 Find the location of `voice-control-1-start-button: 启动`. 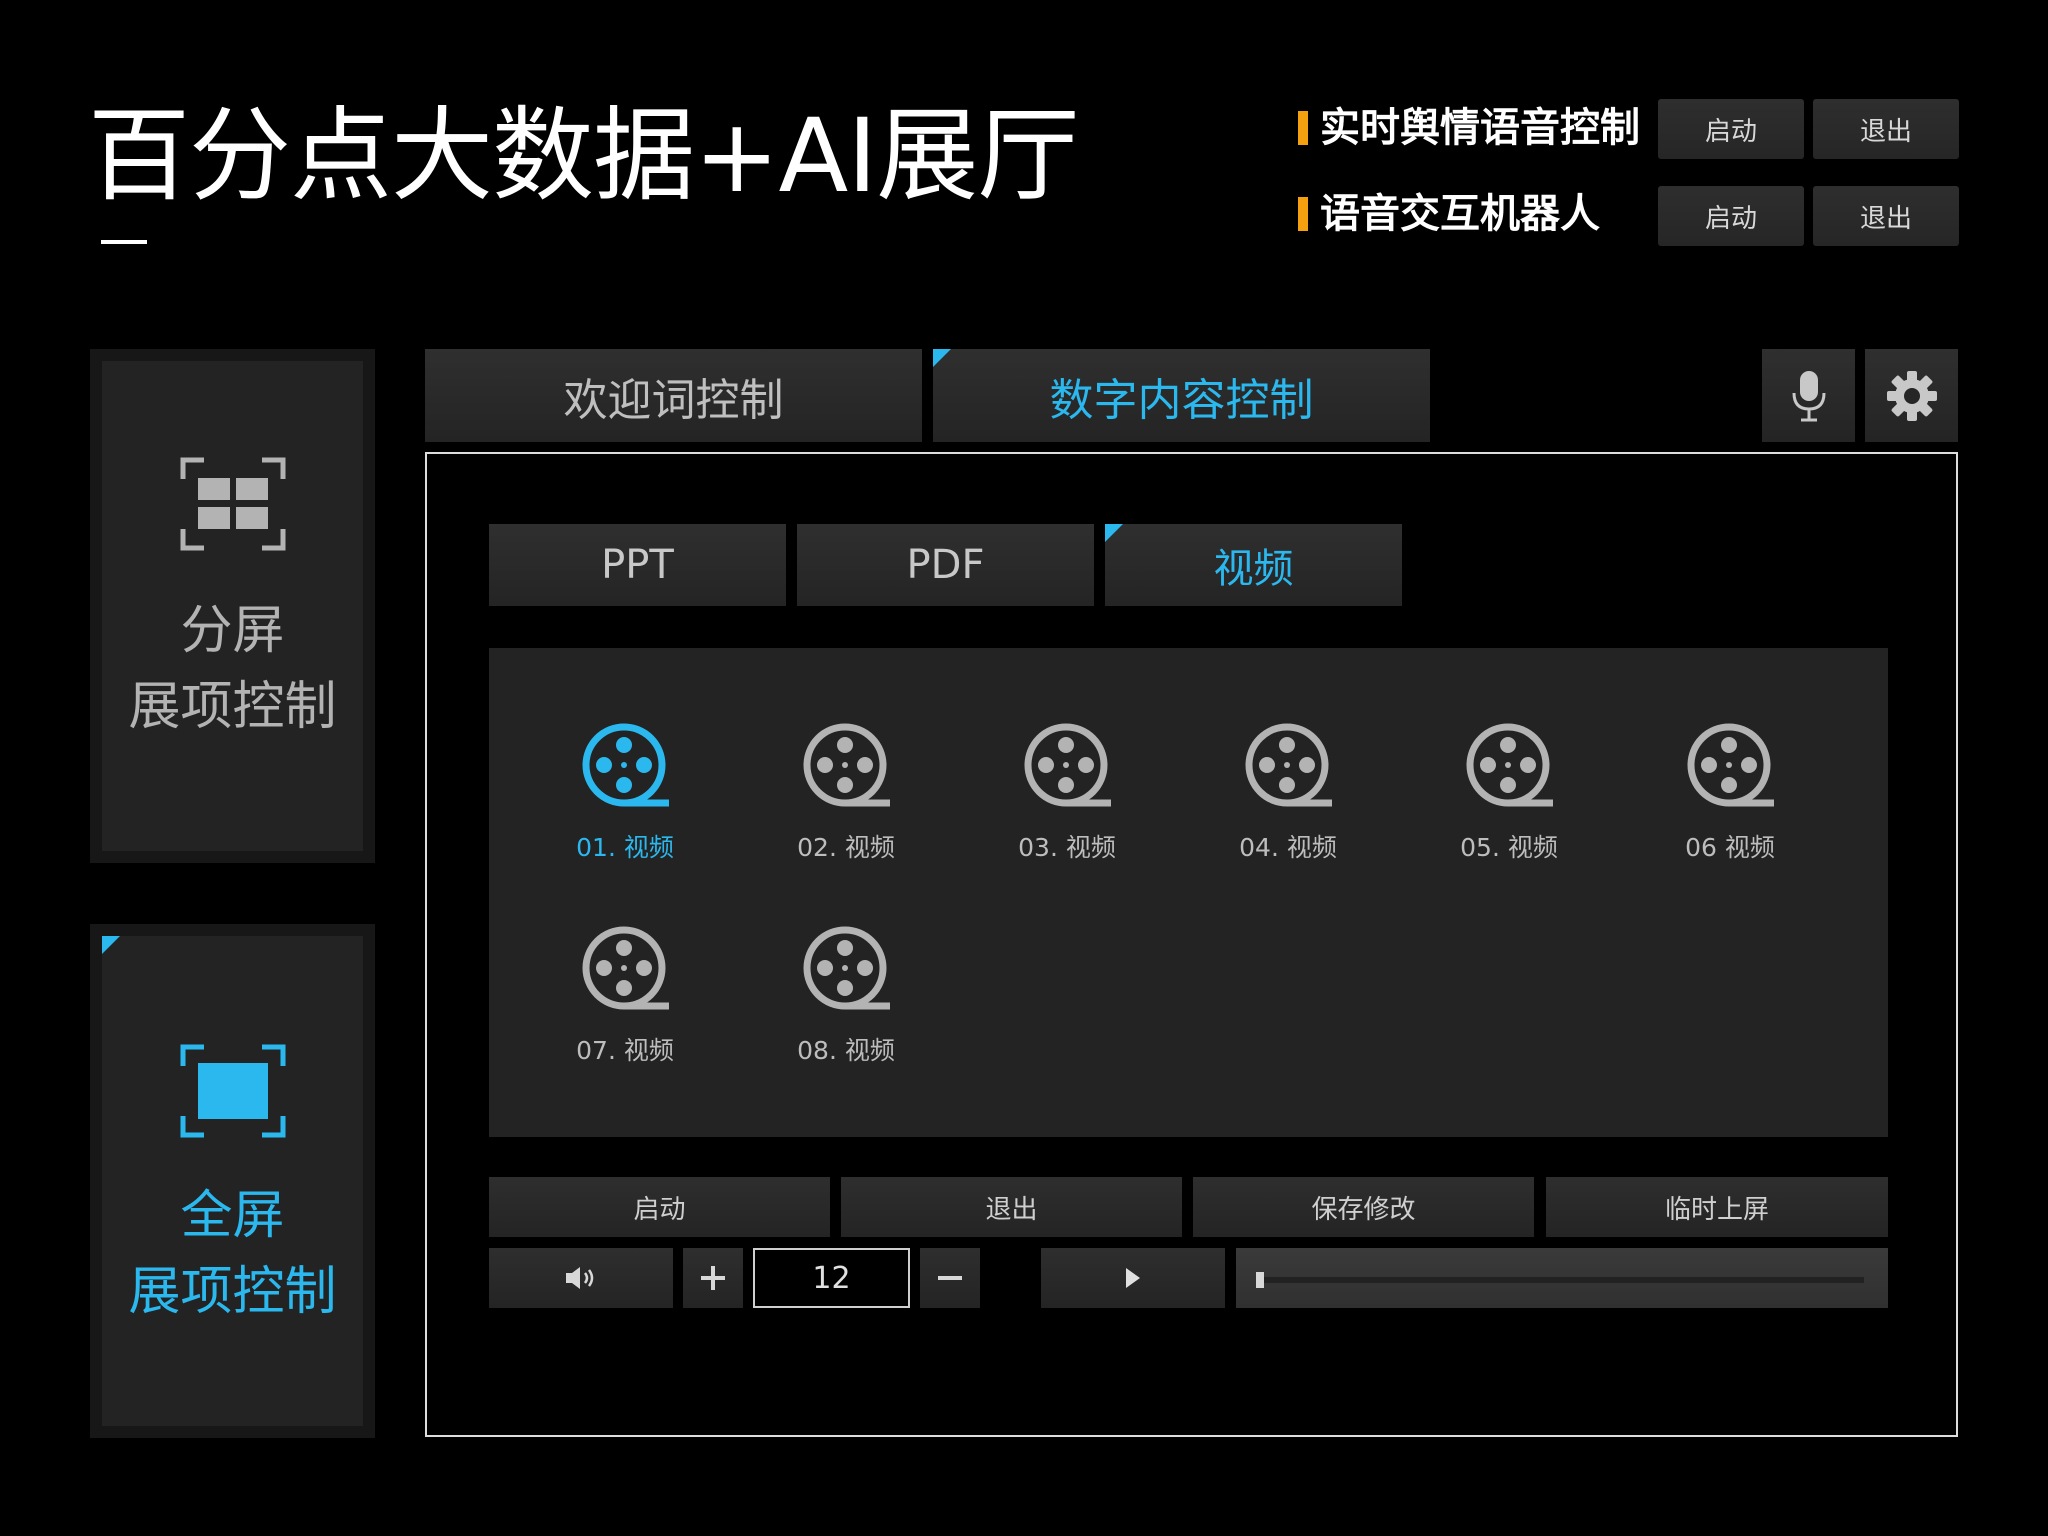

voice-control-1-start-button: 启动 is located at coordinates (1731, 129).